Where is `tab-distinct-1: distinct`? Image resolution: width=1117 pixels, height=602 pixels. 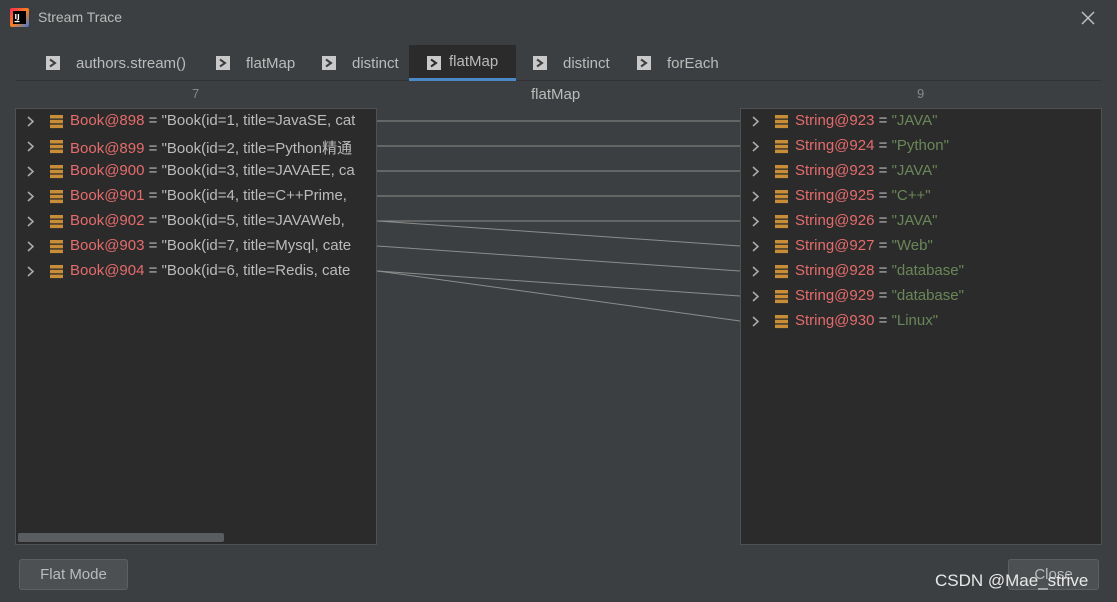 tab-distinct-1: distinct is located at coordinates (360, 63).